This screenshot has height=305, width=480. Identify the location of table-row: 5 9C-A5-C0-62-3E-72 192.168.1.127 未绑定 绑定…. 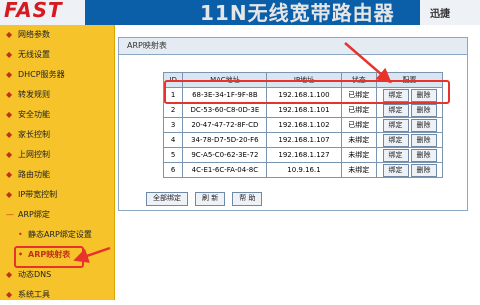
(302, 155).